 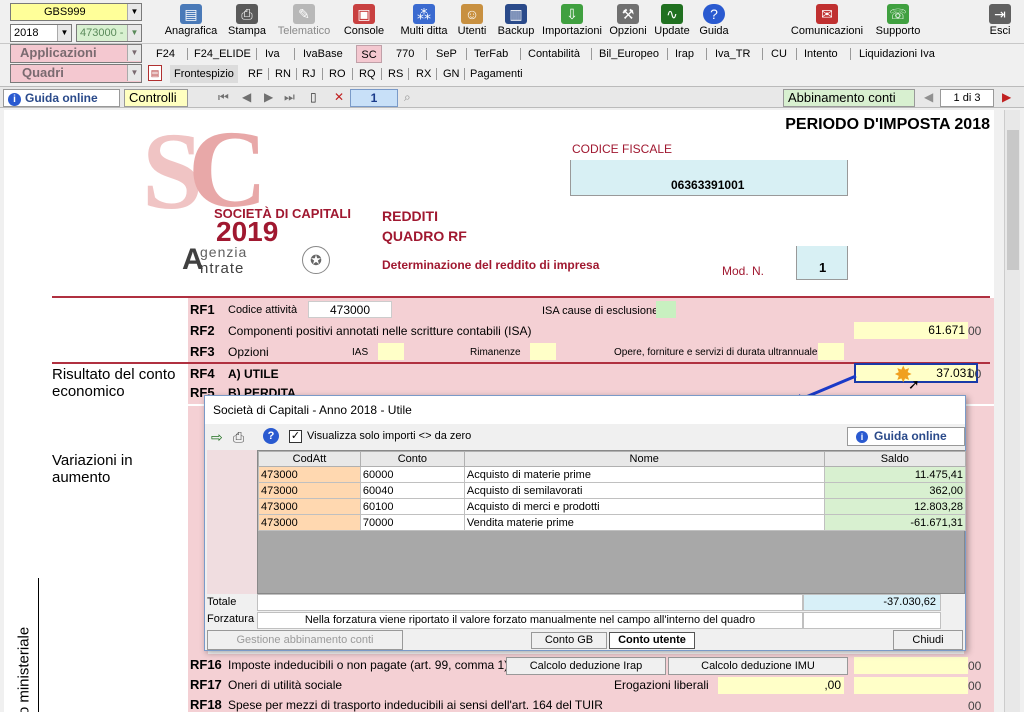 I want to click on column-header-saldo: Saldo, so click(x=895, y=459).